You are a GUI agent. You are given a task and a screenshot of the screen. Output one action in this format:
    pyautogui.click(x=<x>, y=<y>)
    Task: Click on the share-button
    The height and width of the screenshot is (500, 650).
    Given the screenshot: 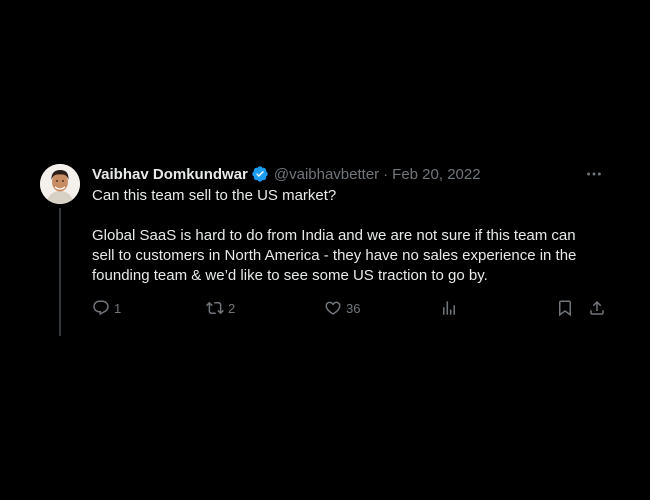 What is the action you would take?
    pyautogui.click(x=597, y=308)
    